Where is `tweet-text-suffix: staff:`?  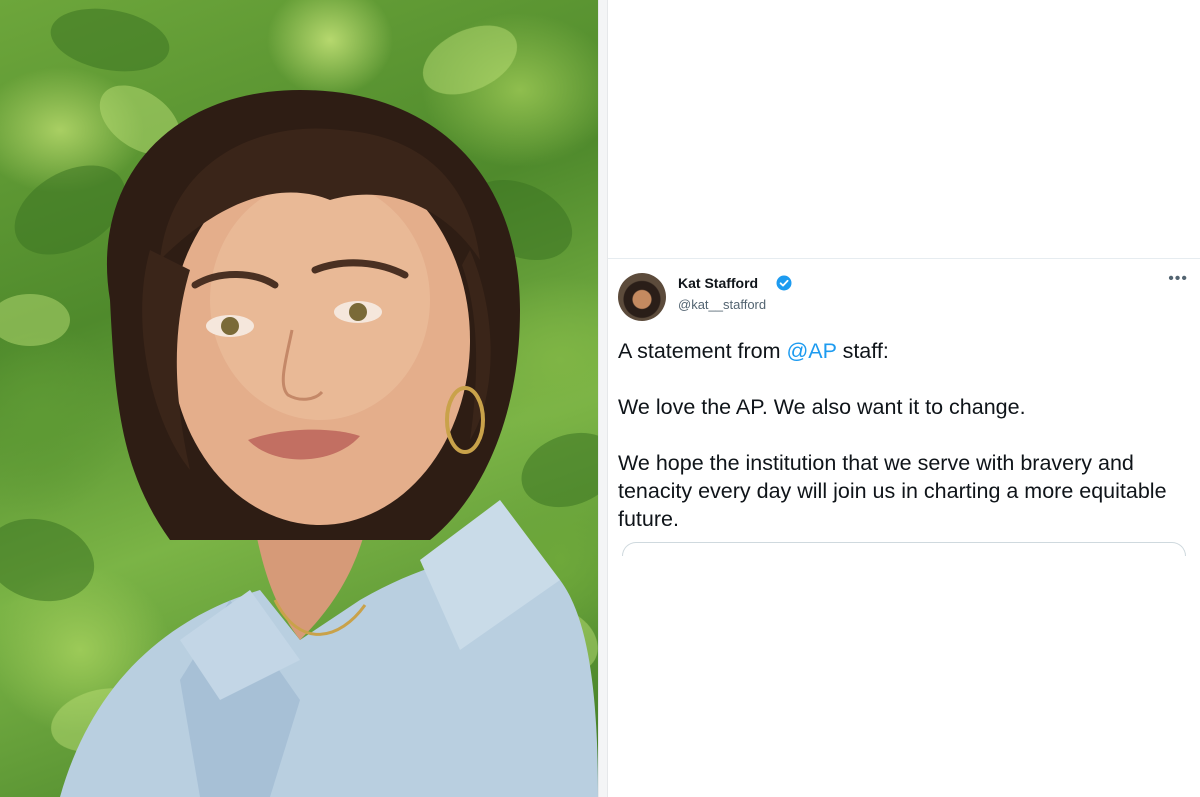 tweet-text-suffix: staff: is located at coordinates (862, 351).